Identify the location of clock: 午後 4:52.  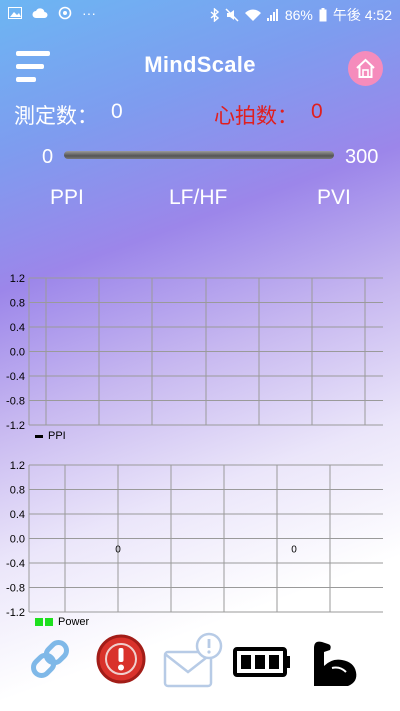
(362, 15).